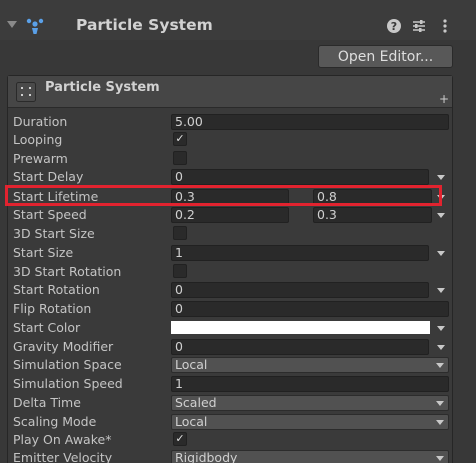 This screenshot has height=463, width=476. I want to click on property-label: Prewarm, so click(40, 158).